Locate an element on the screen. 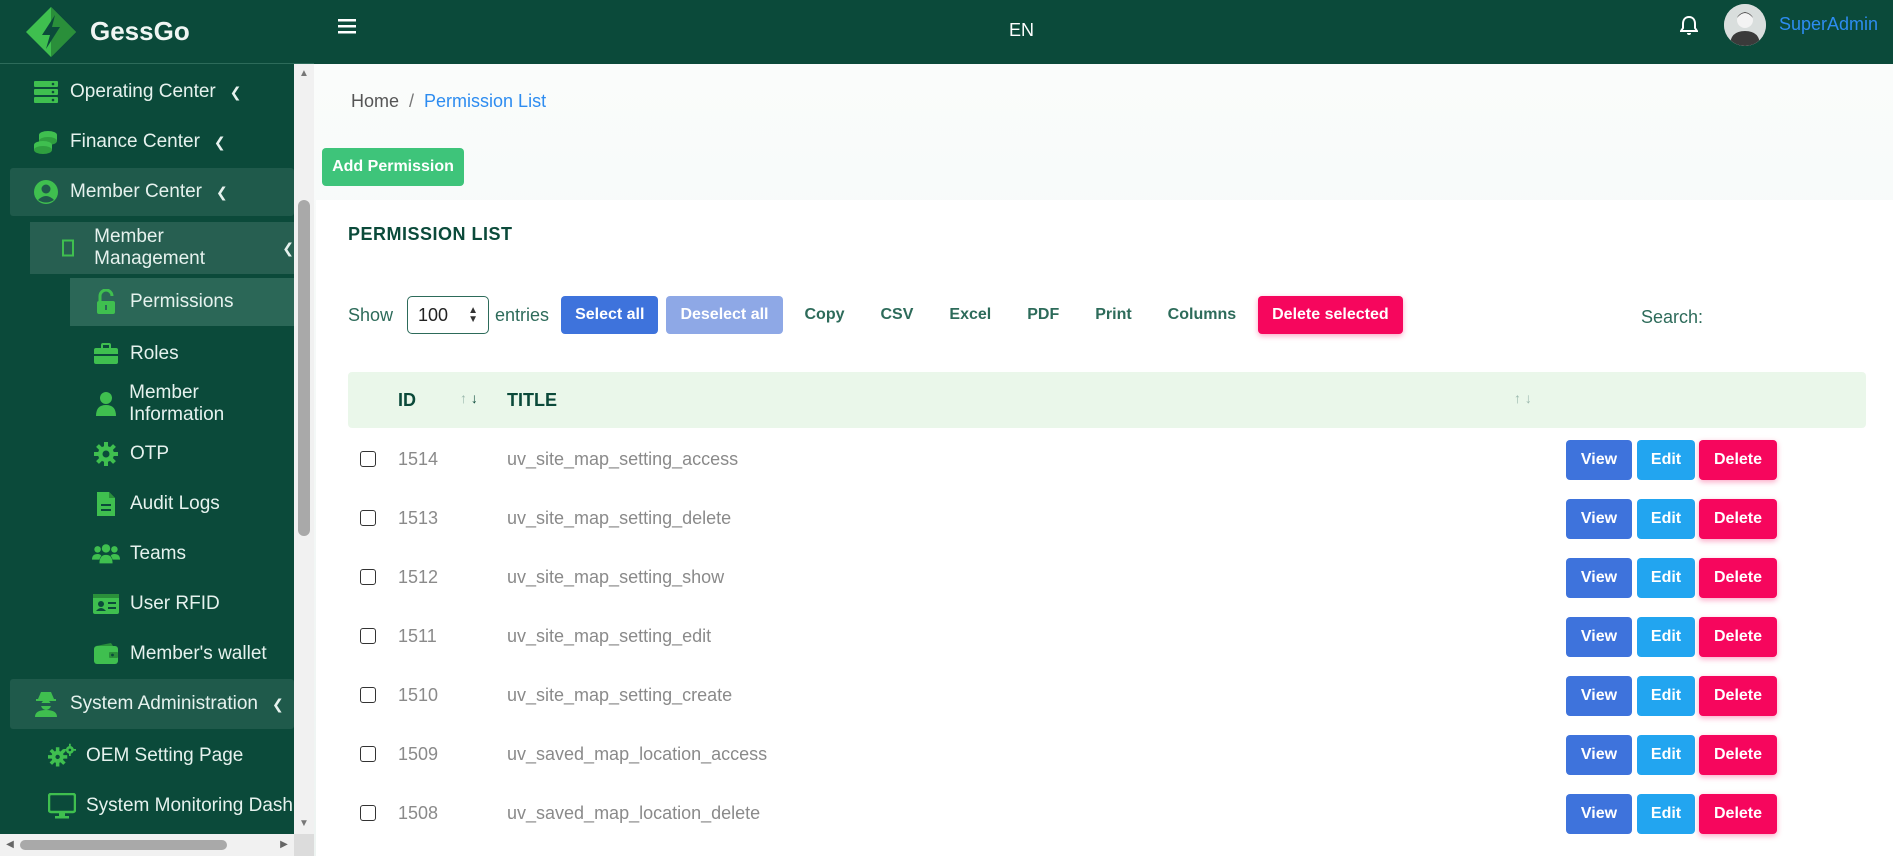 The width and height of the screenshot is (1893, 856). print-button: Print is located at coordinates (1113, 315).